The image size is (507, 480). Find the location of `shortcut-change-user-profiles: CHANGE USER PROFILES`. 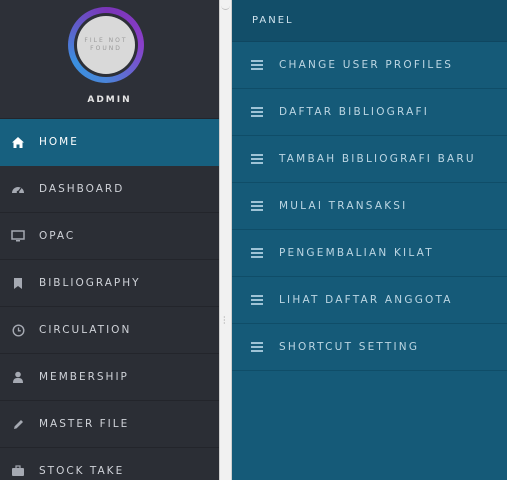

shortcut-change-user-profiles: CHANGE USER PROFILES is located at coordinates (369, 65).